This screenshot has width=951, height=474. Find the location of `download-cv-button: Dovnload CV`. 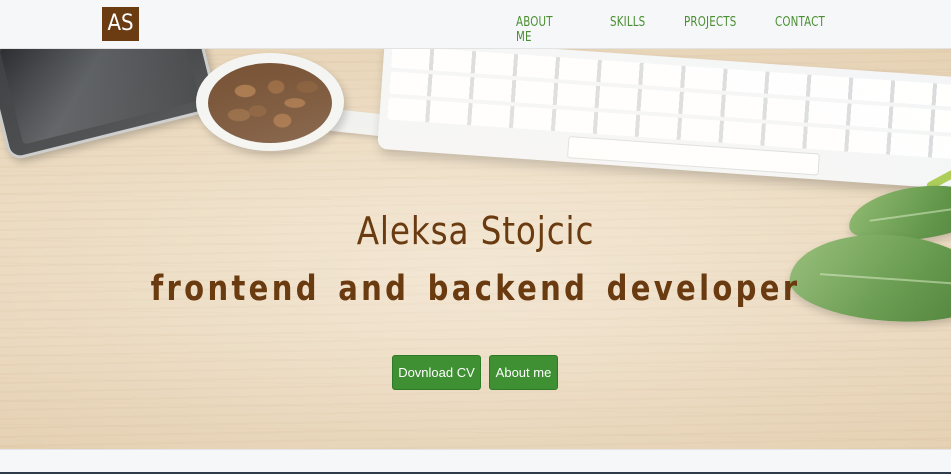

download-cv-button: Dovnload CV is located at coordinates (436, 372).